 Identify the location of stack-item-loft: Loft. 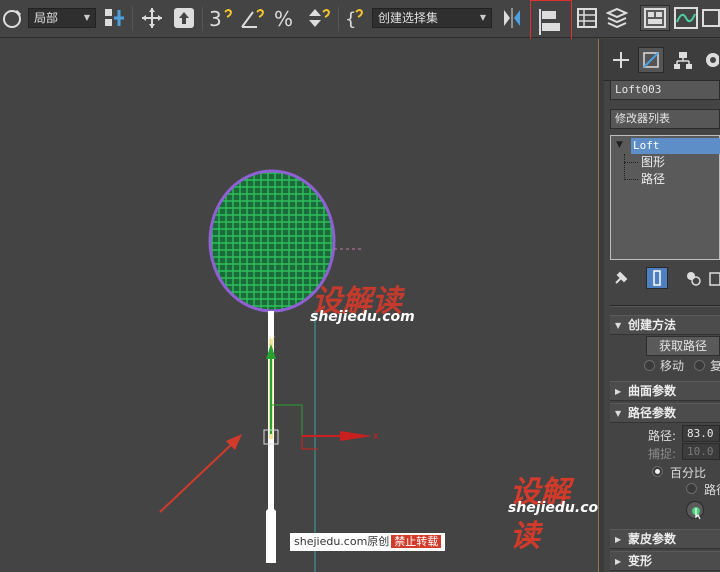
(675, 146).